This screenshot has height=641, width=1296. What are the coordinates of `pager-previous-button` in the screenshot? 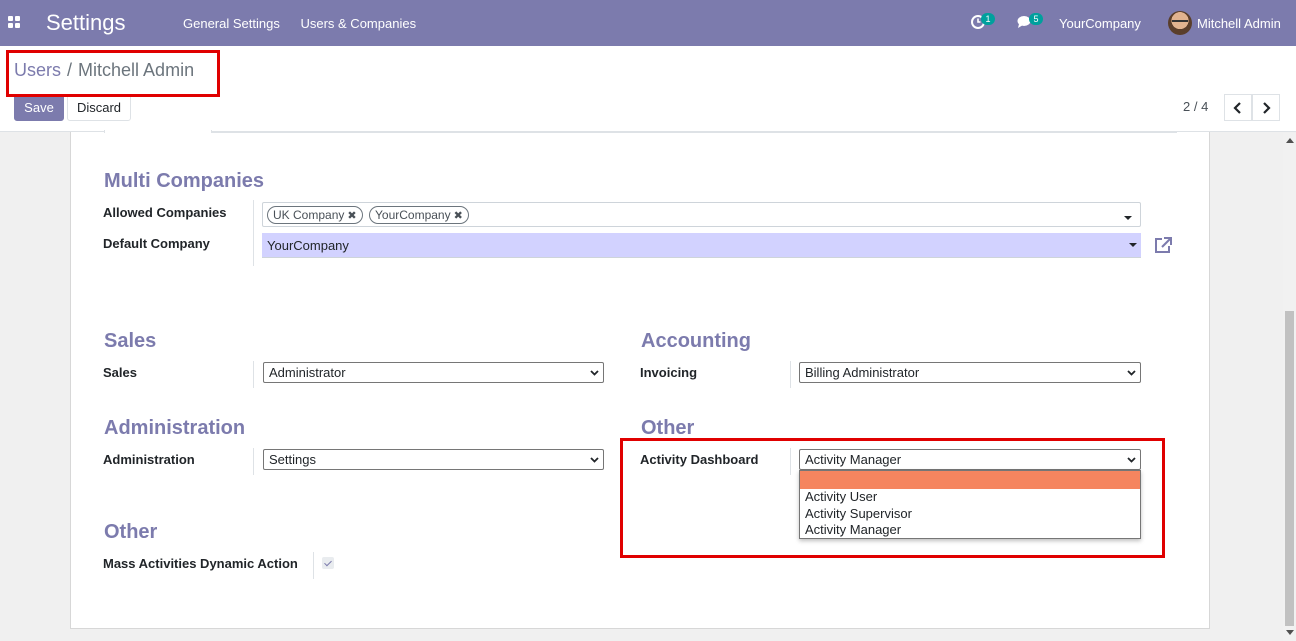 It's located at (1238, 107).